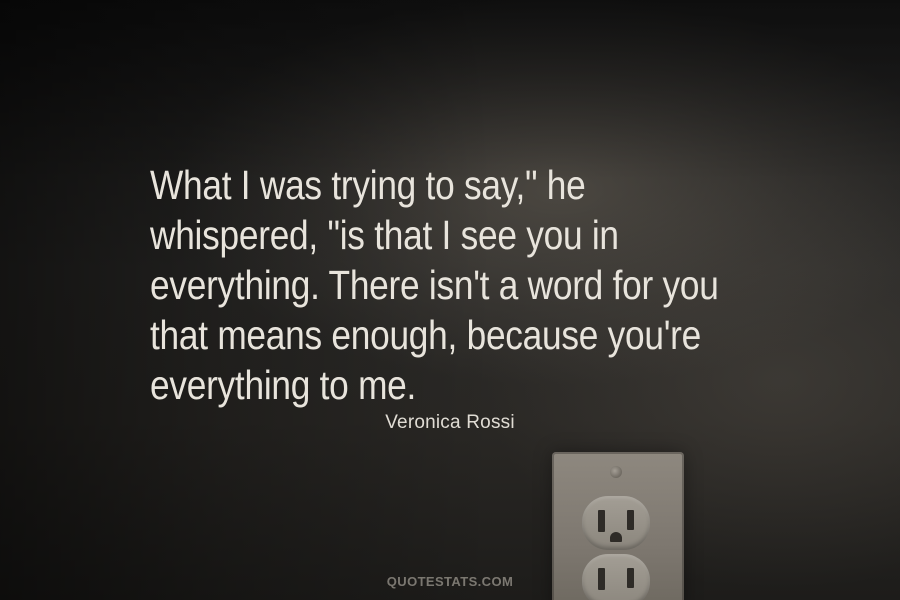  I want to click on quote-line: that means enough, because you're, so click(426, 335).